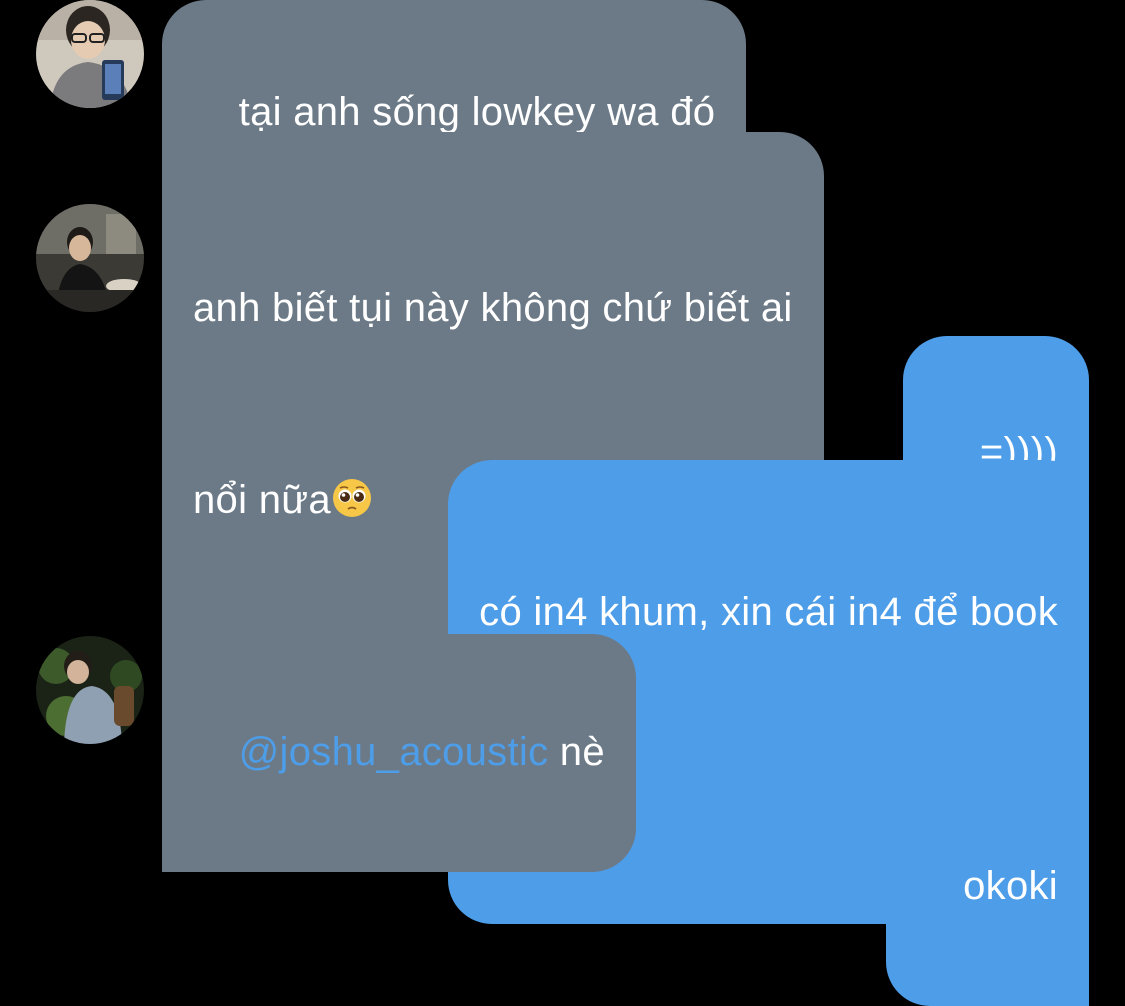 The image size is (1125, 1006). I want to click on message-text: tại anh sống lowkey wa đó, so click(477, 112).